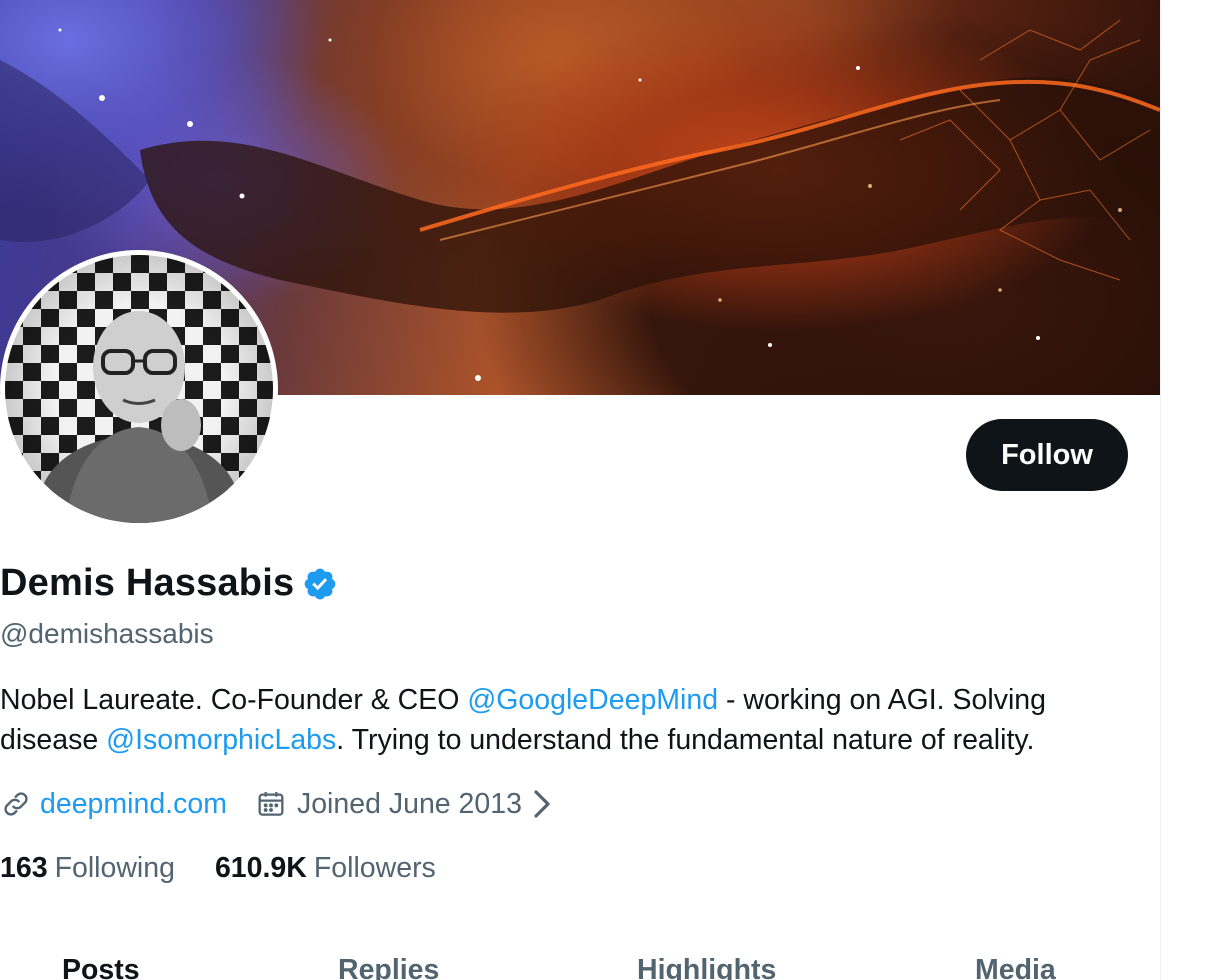  What do you see at coordinates (271, 804) in the screenshot?
I see `calendar-icon` at bounding box center [271, 804].